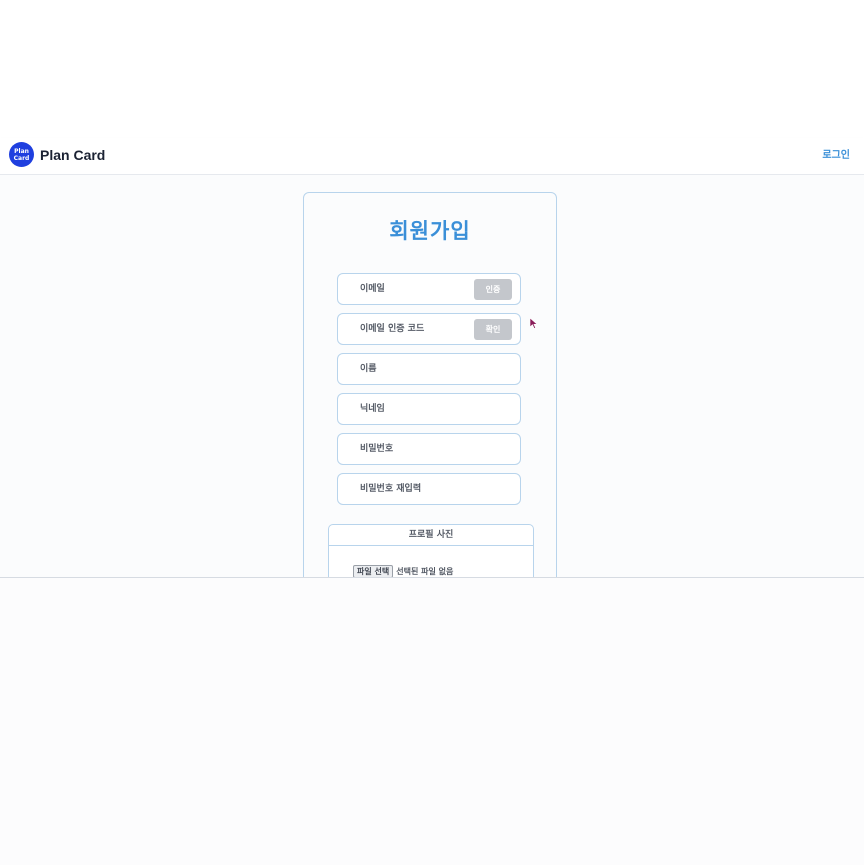  I want to click on profile-photo-title: 프로필 사진, so click(431, 535).